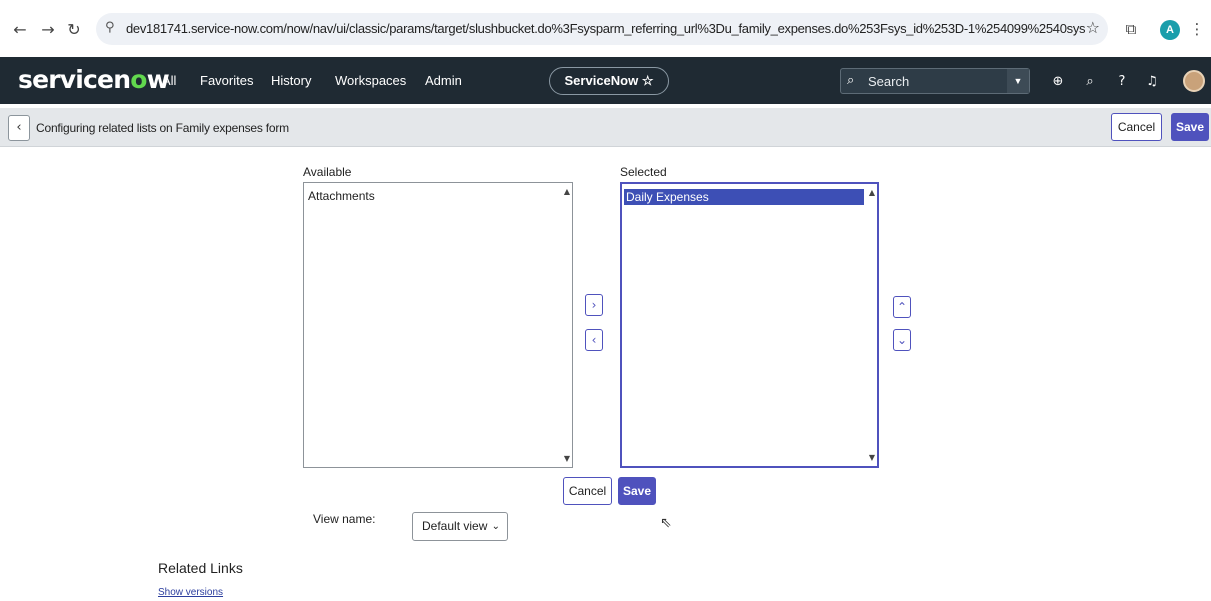 The height and width of the screenshot is (601, 1211). What do you see at coordinates (169, 80) in the screenshot?
I see `nav-all: All` at bounding box center [169, 80].